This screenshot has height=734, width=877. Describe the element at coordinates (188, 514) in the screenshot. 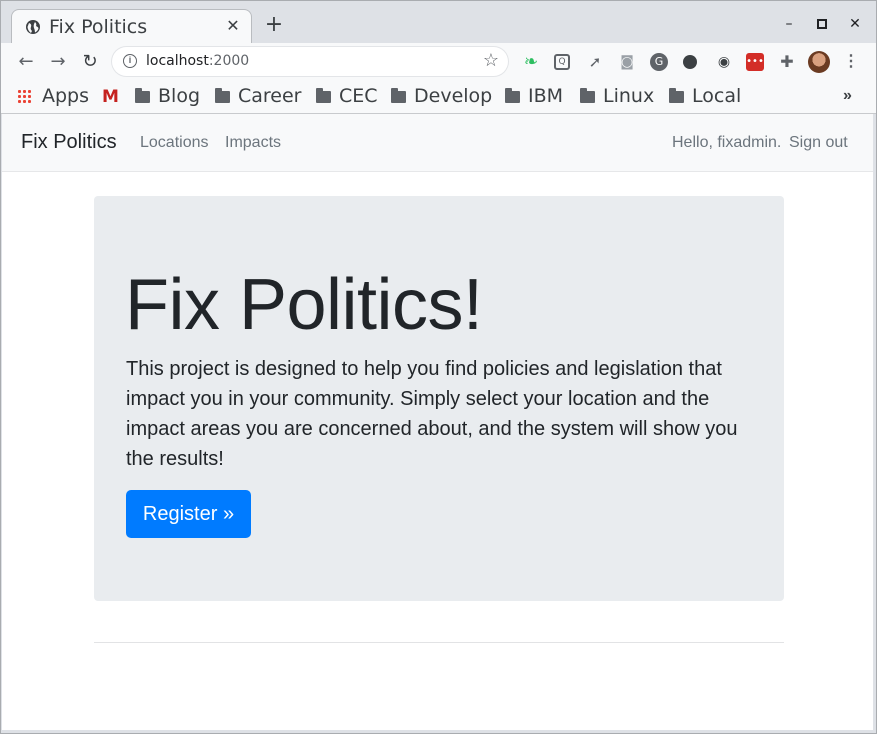

I see `register-button: Register »` at that location.